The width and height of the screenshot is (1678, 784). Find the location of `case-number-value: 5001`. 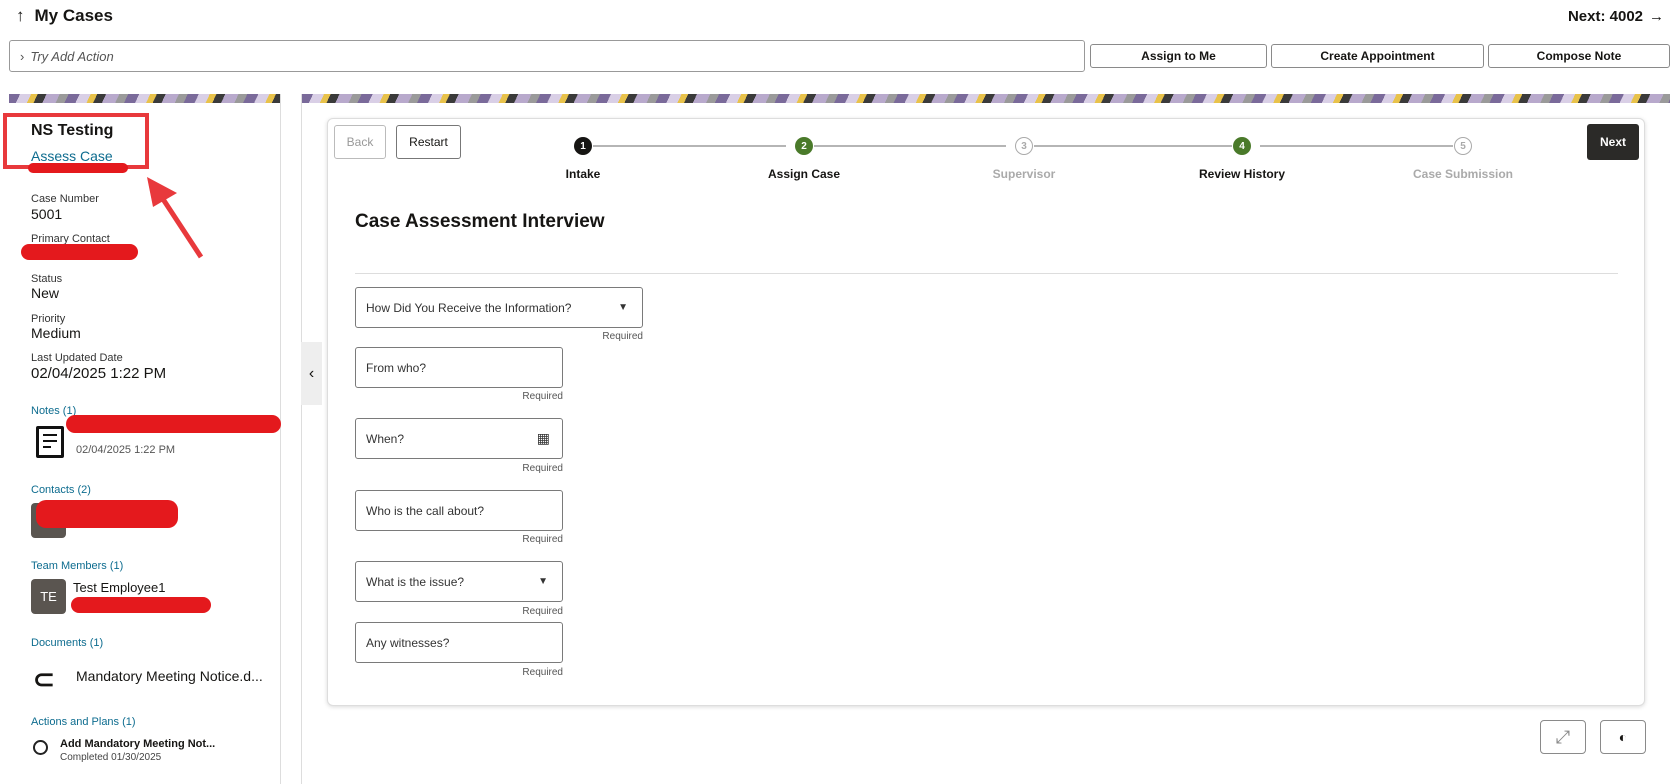

case-number-value: 5001 is located at coordinates (47, 214).